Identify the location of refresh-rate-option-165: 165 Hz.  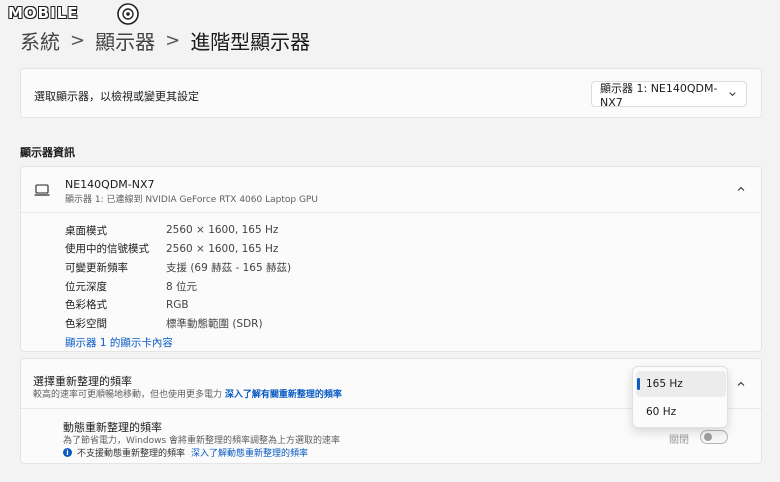
(681, 384).